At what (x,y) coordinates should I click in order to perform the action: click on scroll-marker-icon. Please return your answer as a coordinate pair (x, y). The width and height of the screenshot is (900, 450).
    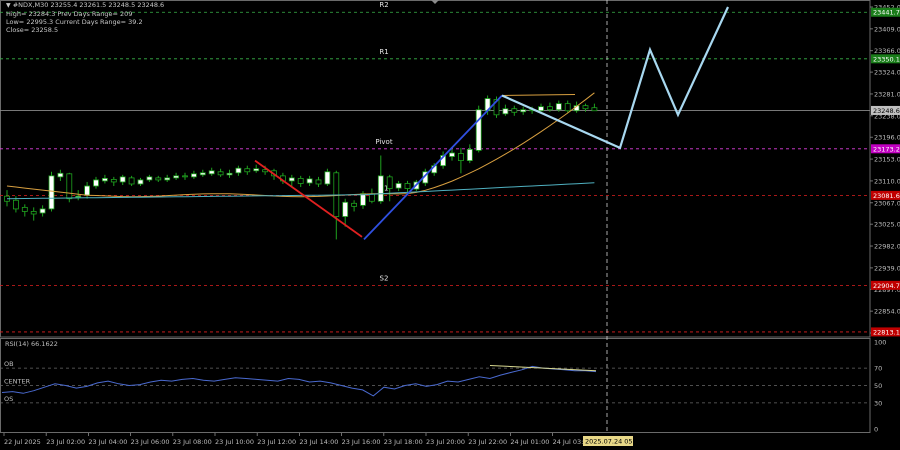
    Looking at the image, I should click on (435, 2).